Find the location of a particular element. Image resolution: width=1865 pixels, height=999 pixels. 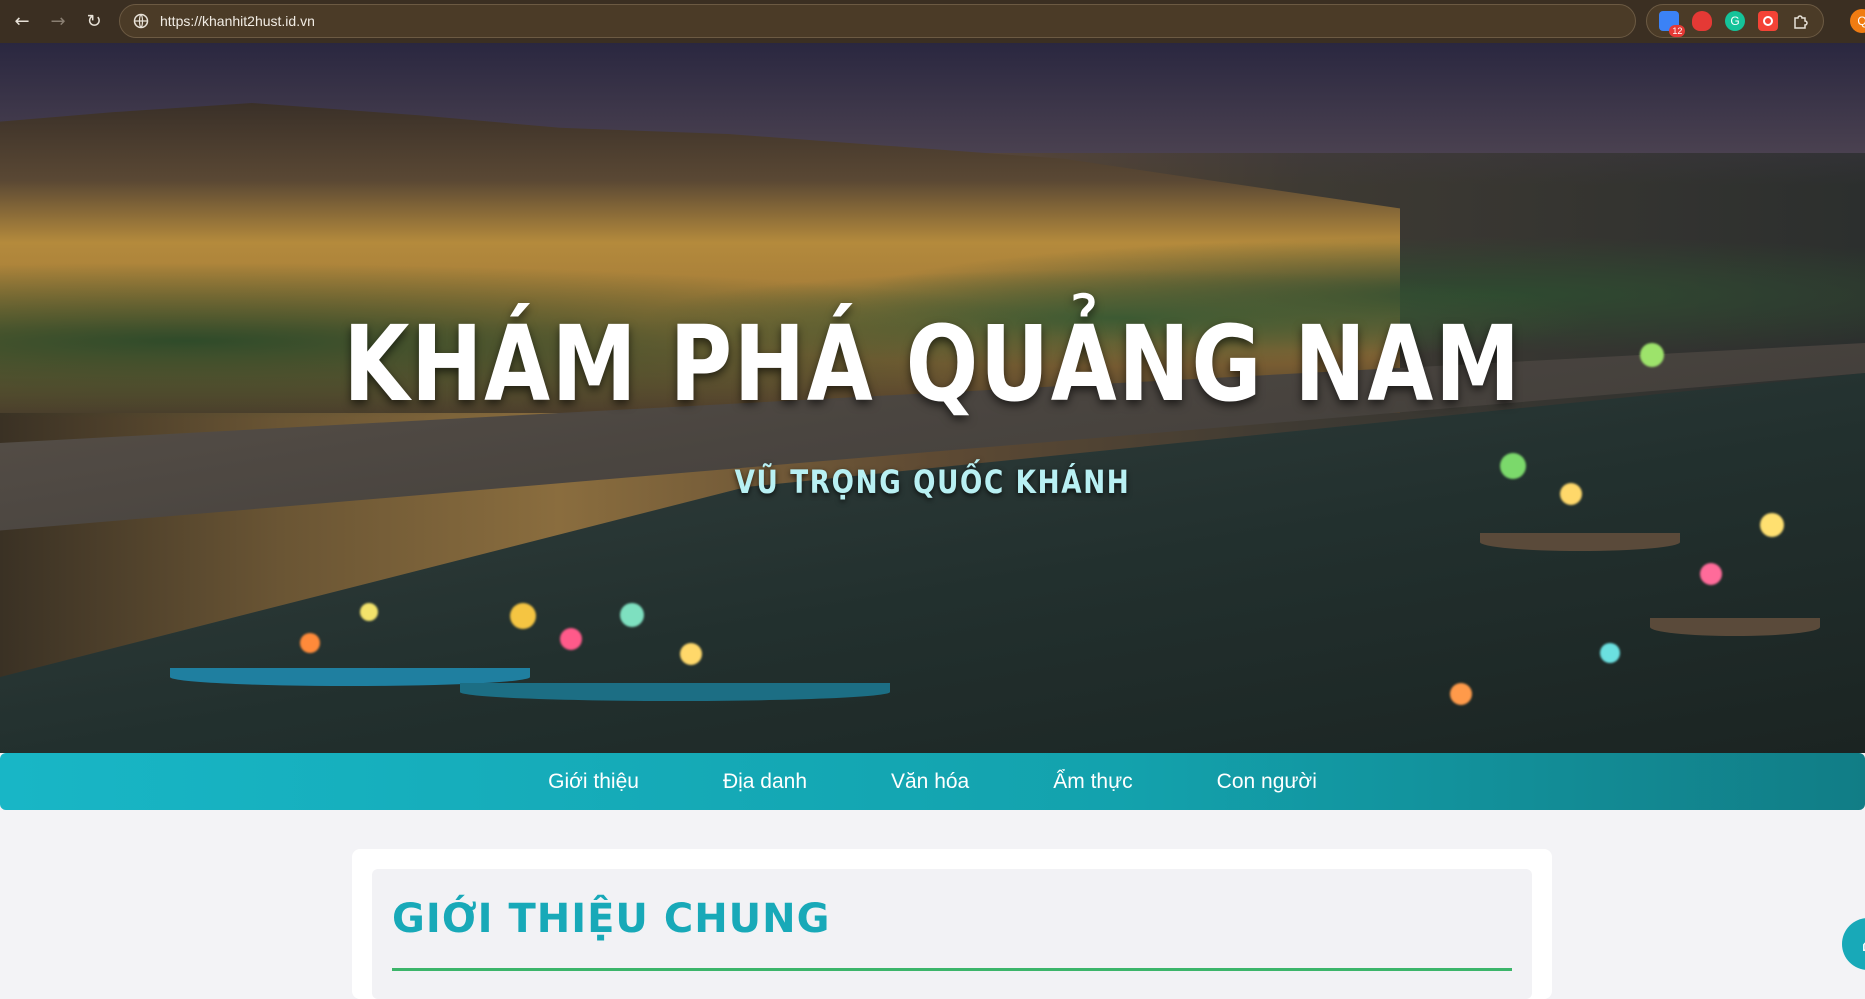

forward-button: → is located at coordinates (58, 22).